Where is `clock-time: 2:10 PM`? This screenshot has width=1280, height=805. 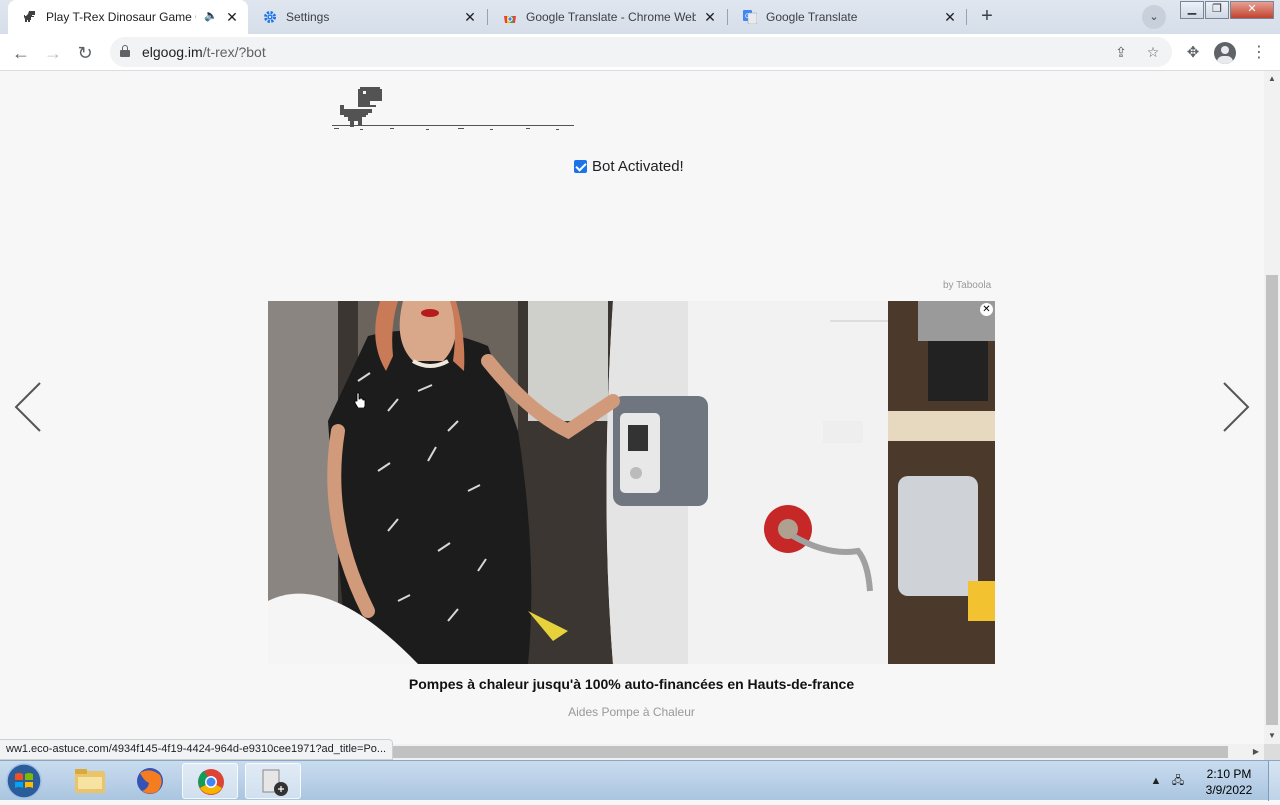 clock-time: 2:10 PM is located at coordinates (1229, 774).